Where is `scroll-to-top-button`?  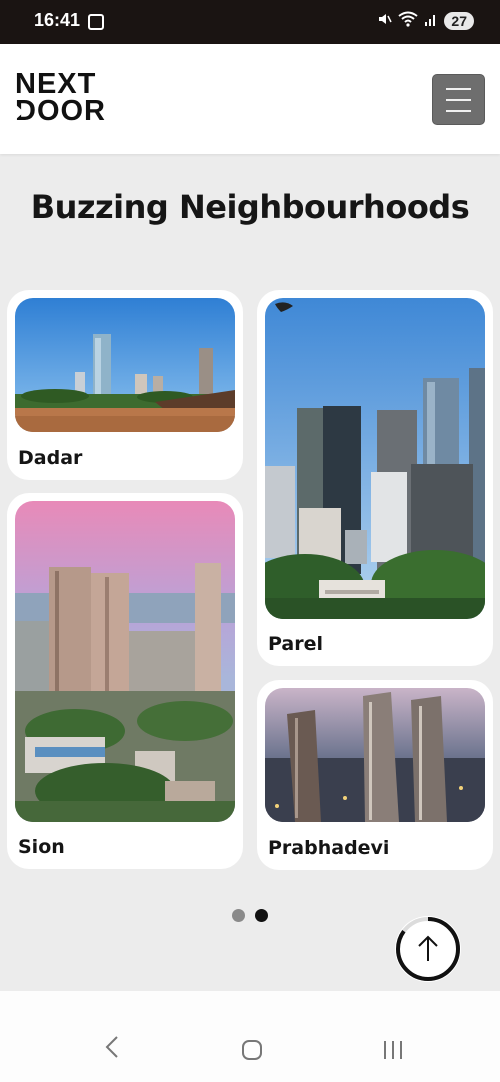 scroll-to-top-button is located at coordinates (428, 949).